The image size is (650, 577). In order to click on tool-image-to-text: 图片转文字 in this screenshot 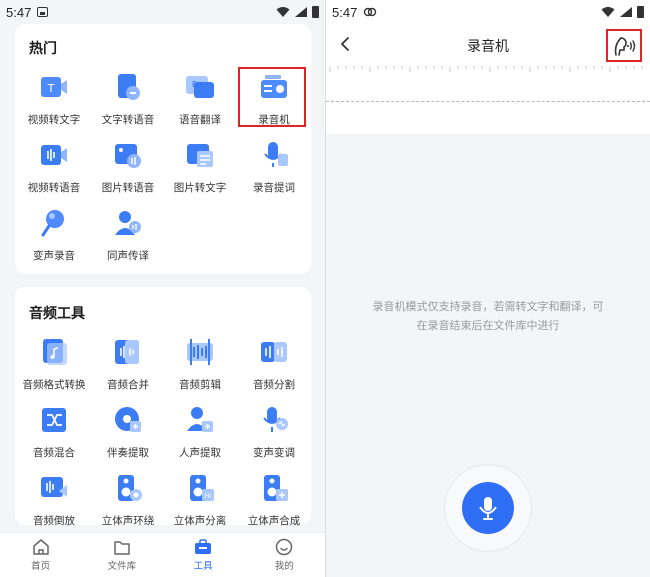, I will do `click(200, 167)`.